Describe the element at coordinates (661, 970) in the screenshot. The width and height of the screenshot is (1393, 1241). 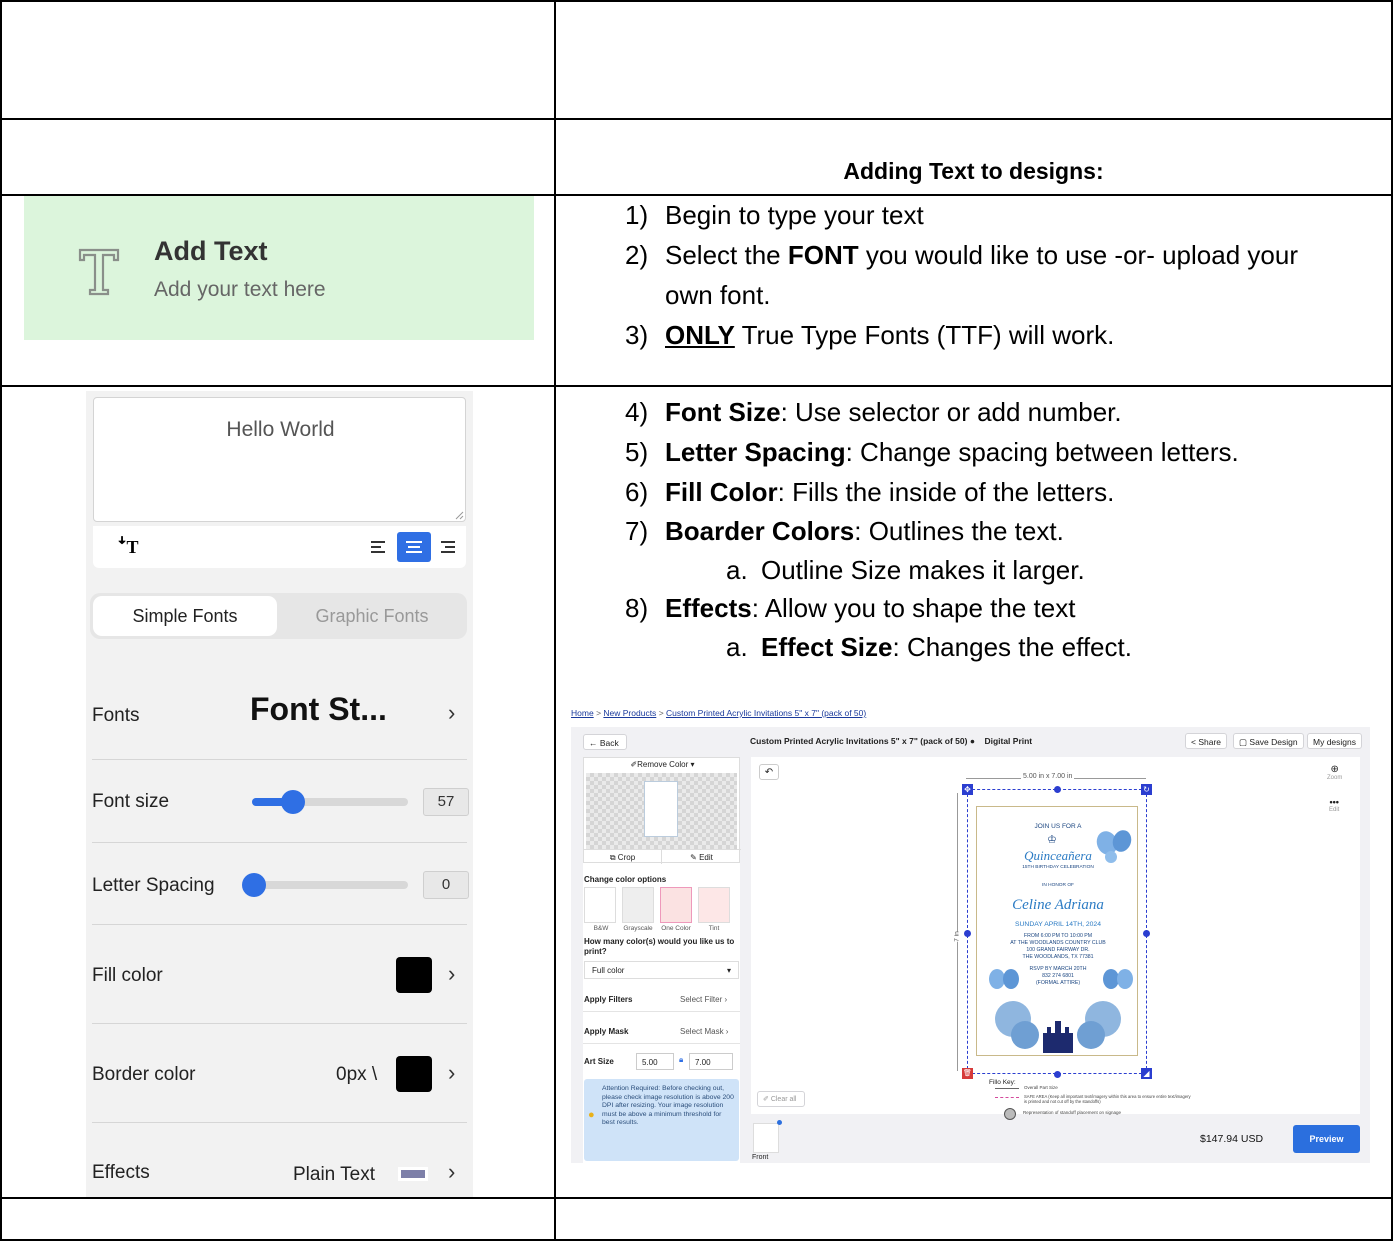
I see `color-count-select: Full color ▾` at that location.